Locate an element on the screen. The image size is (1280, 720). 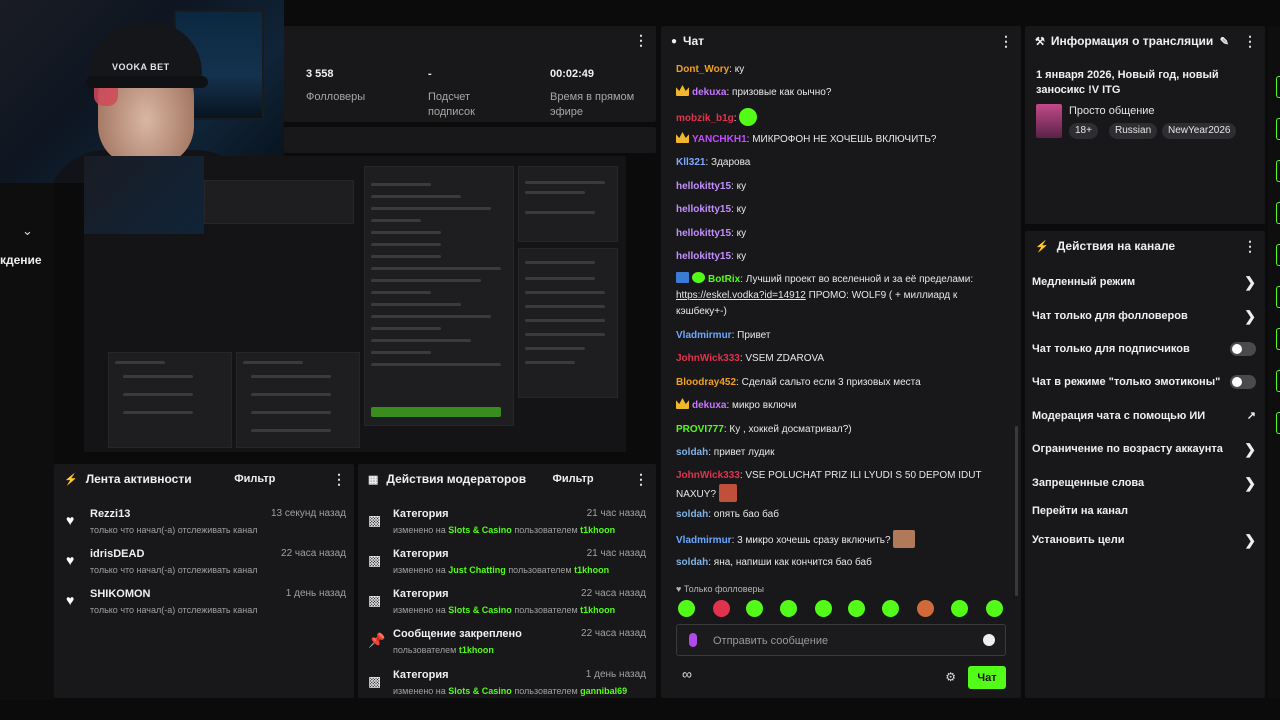
activity-user: idrisDEAD is located at coordinates (117, 554).